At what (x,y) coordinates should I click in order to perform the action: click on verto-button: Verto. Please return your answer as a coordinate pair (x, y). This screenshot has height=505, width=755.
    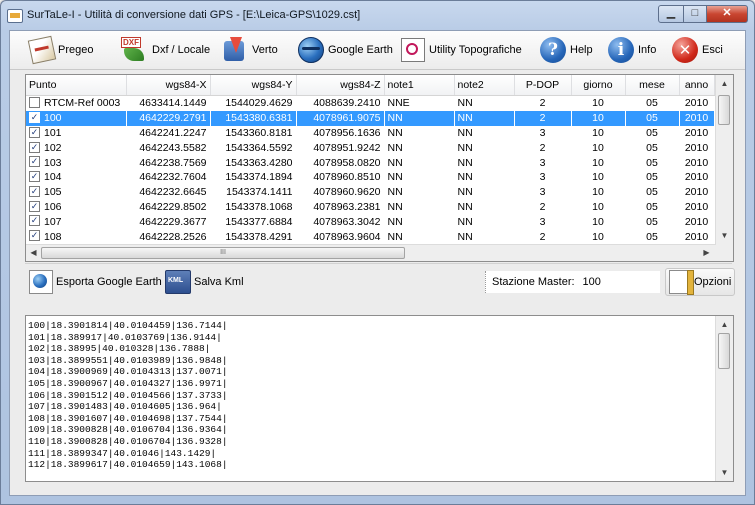
    Looking at the image, I should click on (250, 50).